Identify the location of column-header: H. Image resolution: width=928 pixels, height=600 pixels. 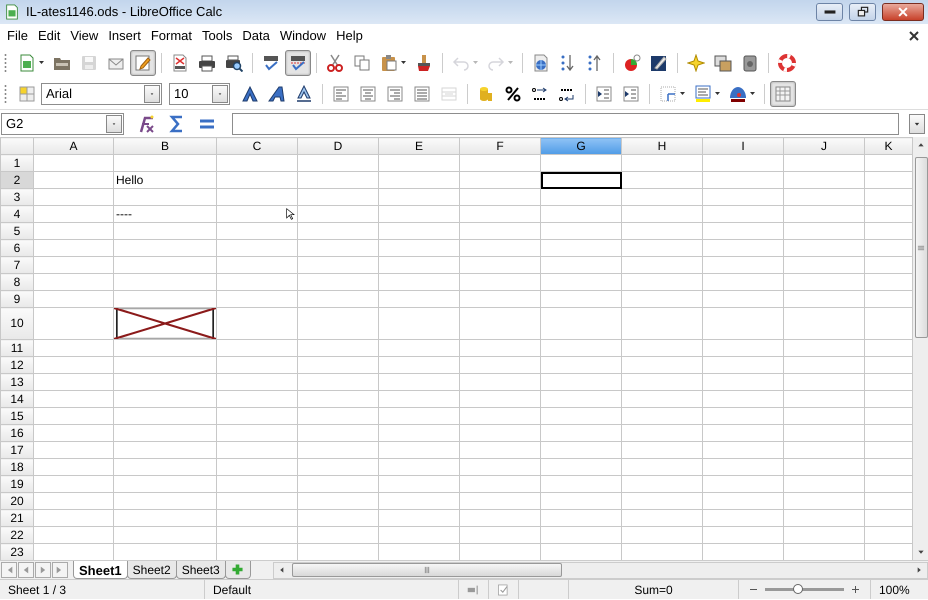
(662, 146).